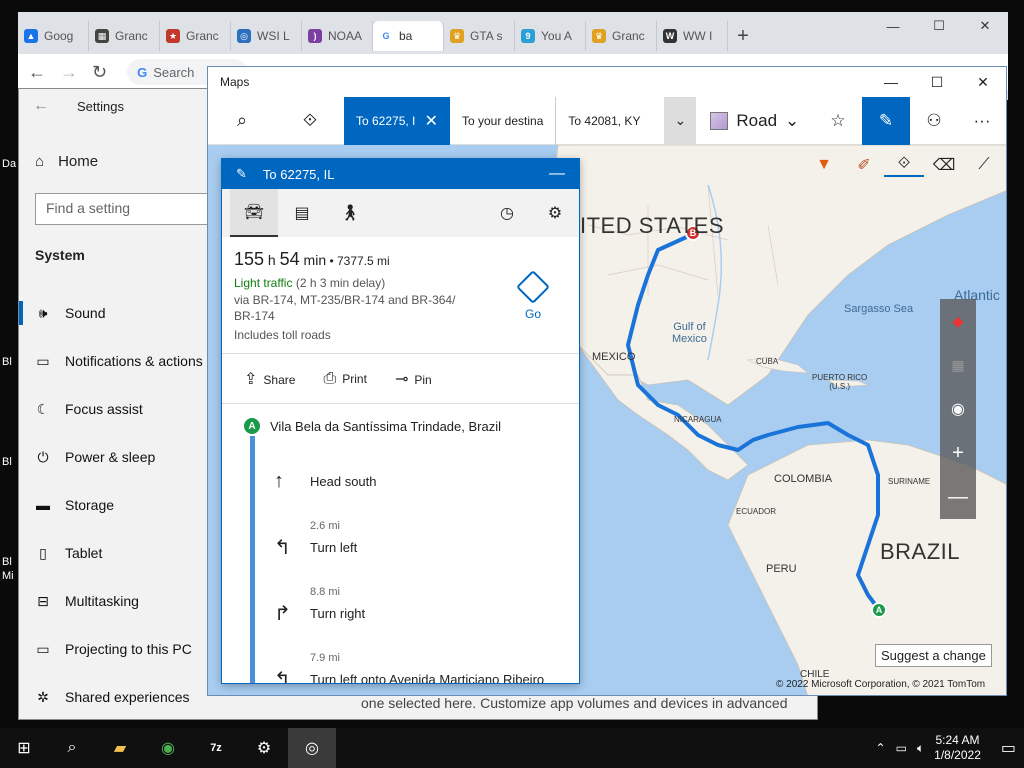 This screenshot has width=1024, height=768. I want to click on find-setting-input: Find a setting, so click(135, 209).